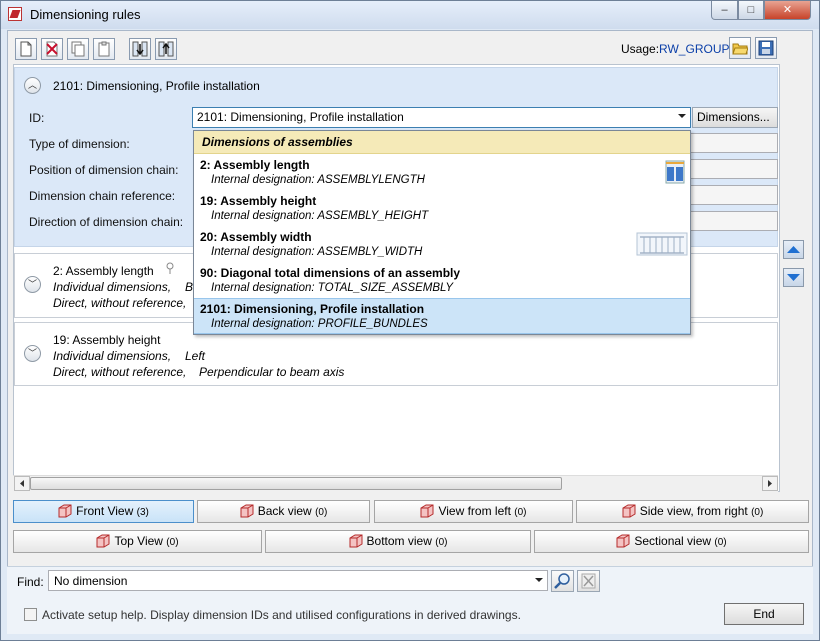 The width and height of the screenshot is (820, 641). I want to click on usage-label: Usage:, so click(640, 49).